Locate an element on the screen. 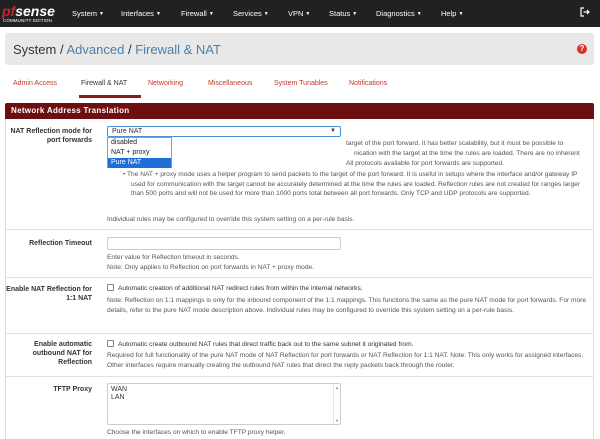  one-to-one-label: Enable NAT Reflection for 1:1 NAT is located at coordinates (49, 294).